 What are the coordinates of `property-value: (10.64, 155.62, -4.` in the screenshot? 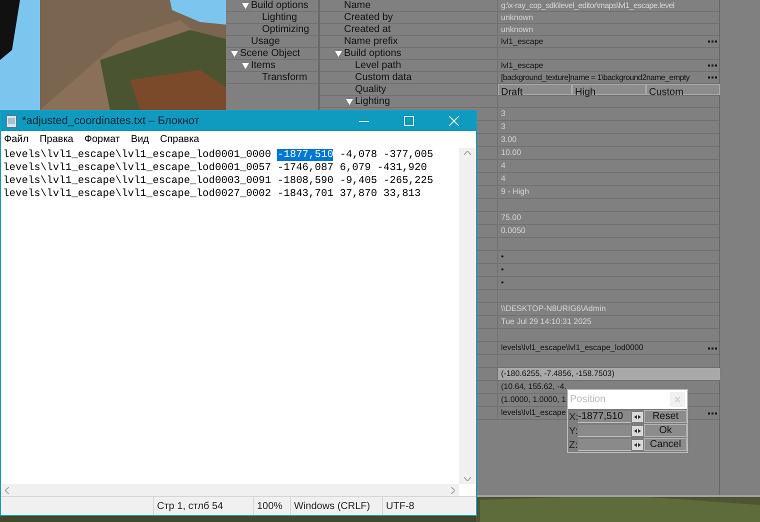 It's located at (533, 387).